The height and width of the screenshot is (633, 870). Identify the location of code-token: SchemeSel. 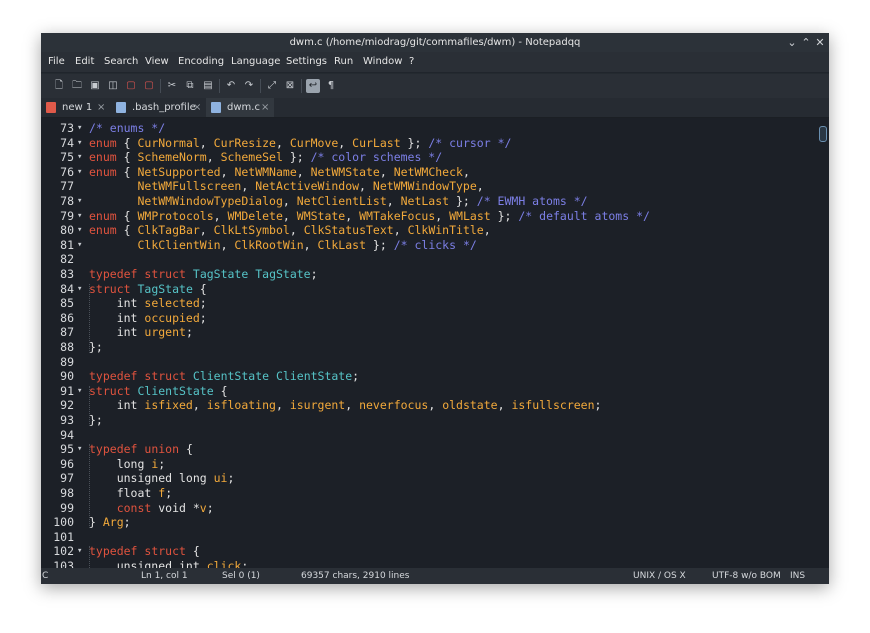
(251, 157).